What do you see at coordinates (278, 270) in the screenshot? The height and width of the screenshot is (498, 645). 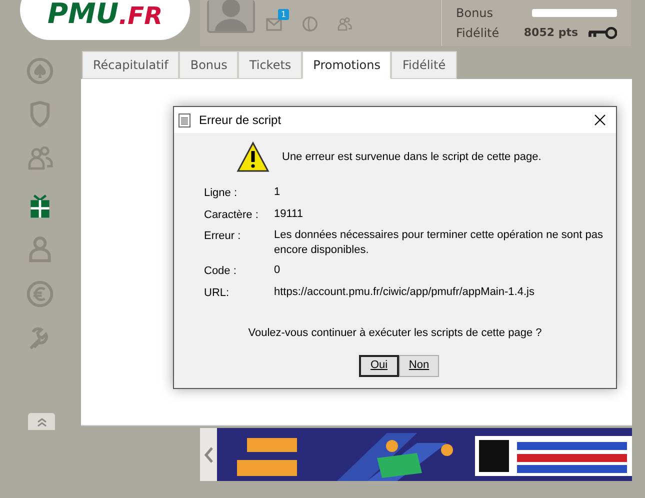 I see `detail-value: 0` at bounding box center [278, 270].